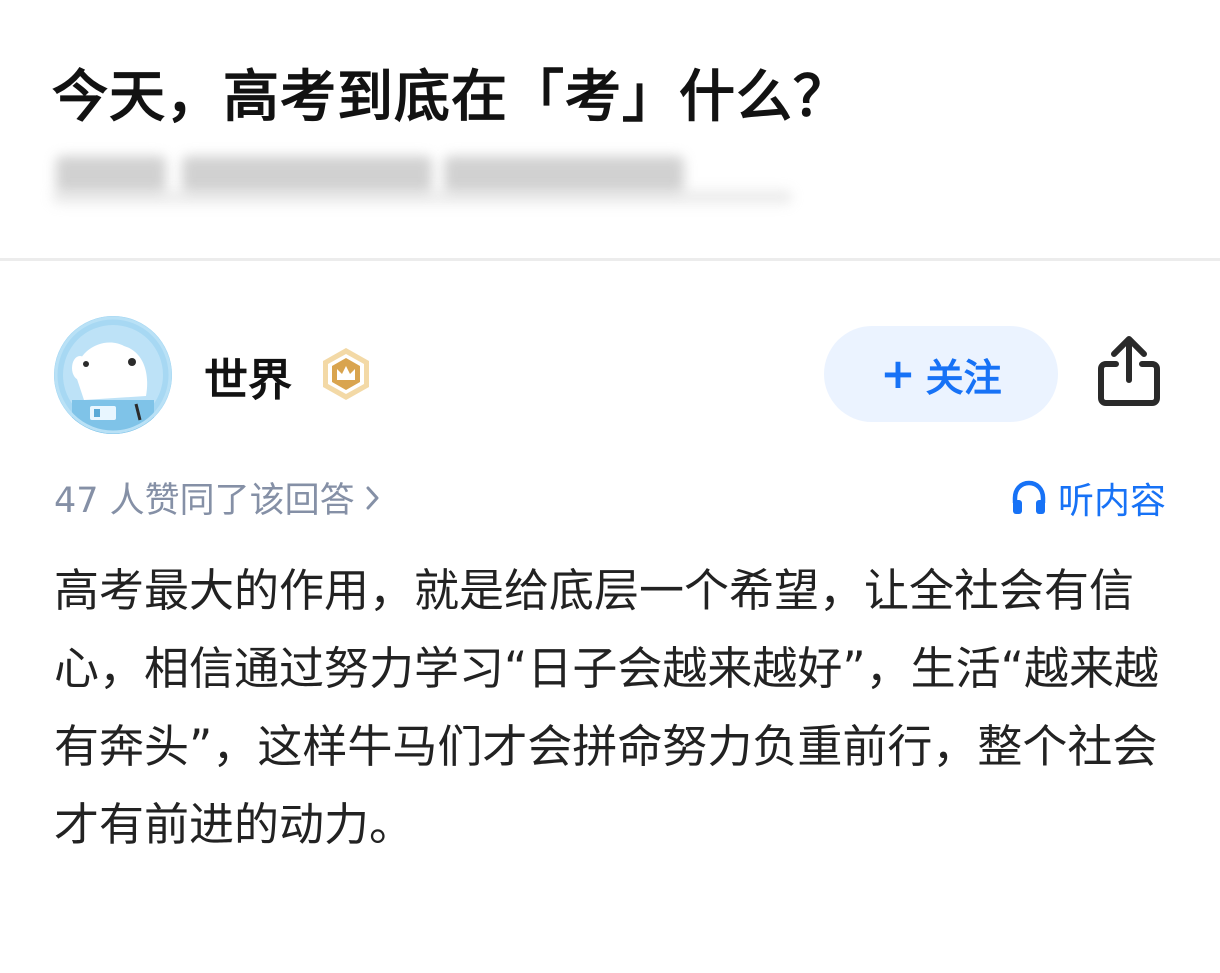 Image resolution: width=1220 pixels, height=973 pixels. I want to click on listen-label: 听内容, so click(1111, 501).